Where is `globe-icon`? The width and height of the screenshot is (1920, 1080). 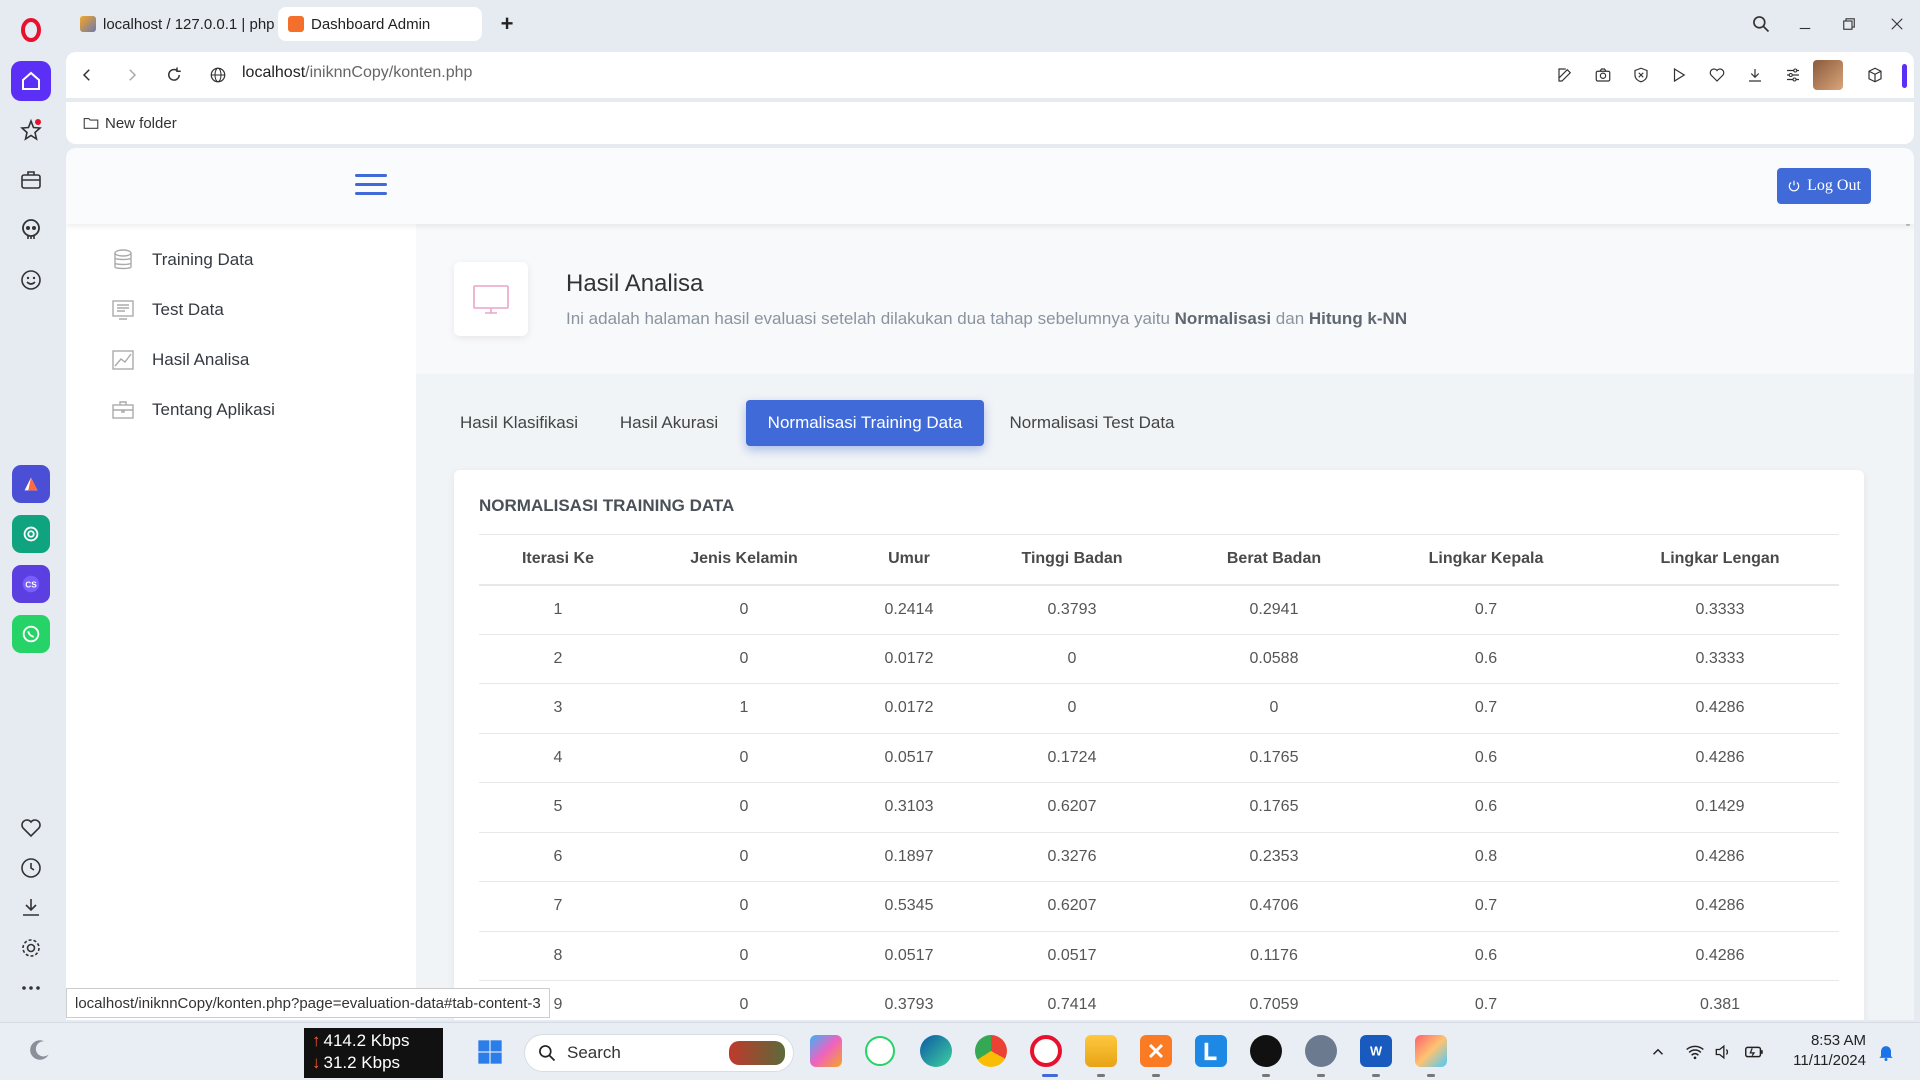
globe-icon is located at coordinates (218, 75).